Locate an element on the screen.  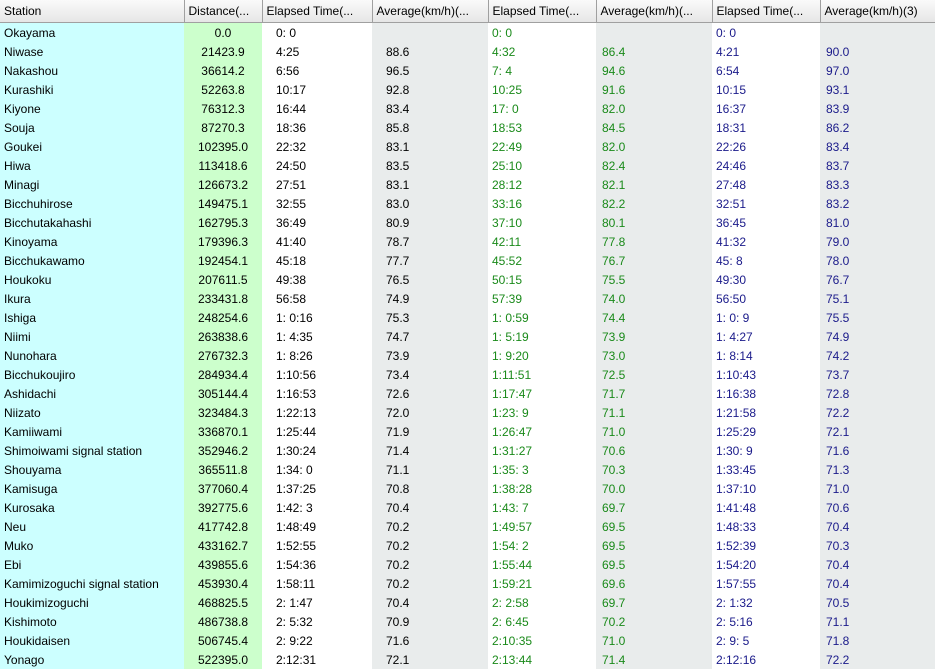
cell-average-1: 83.4 is located at coordinates (430, 108).